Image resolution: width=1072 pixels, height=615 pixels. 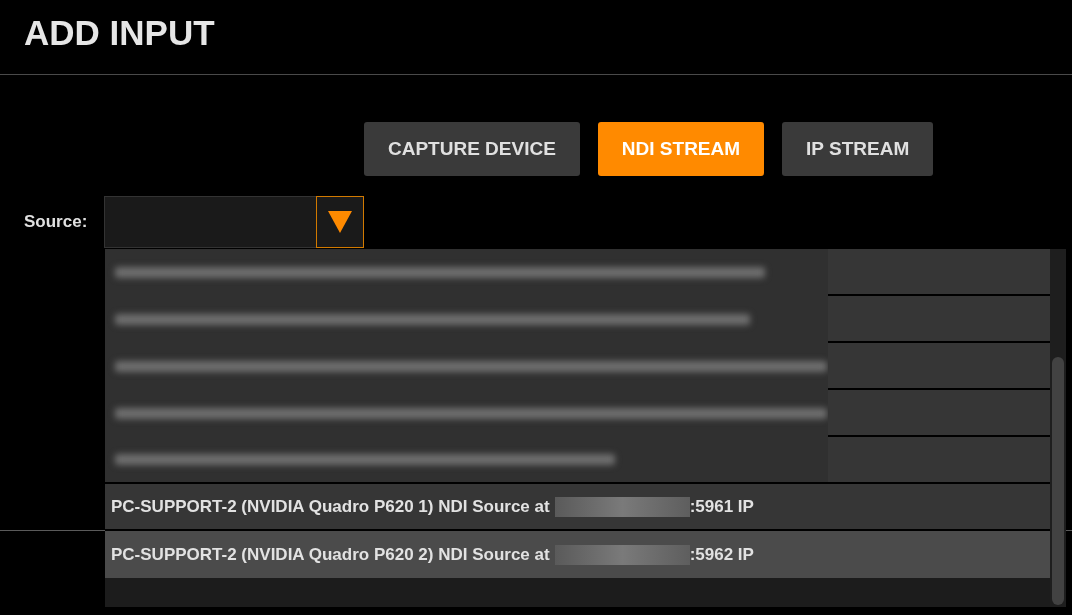 What do you see at coordinates (577, 554) in the screenshot?
I see `source-option: PC-SUPPORT-2 (NVIDIA Quadro P620 2) NDI Source at :5962 IP` at bounding box center [577, 554].